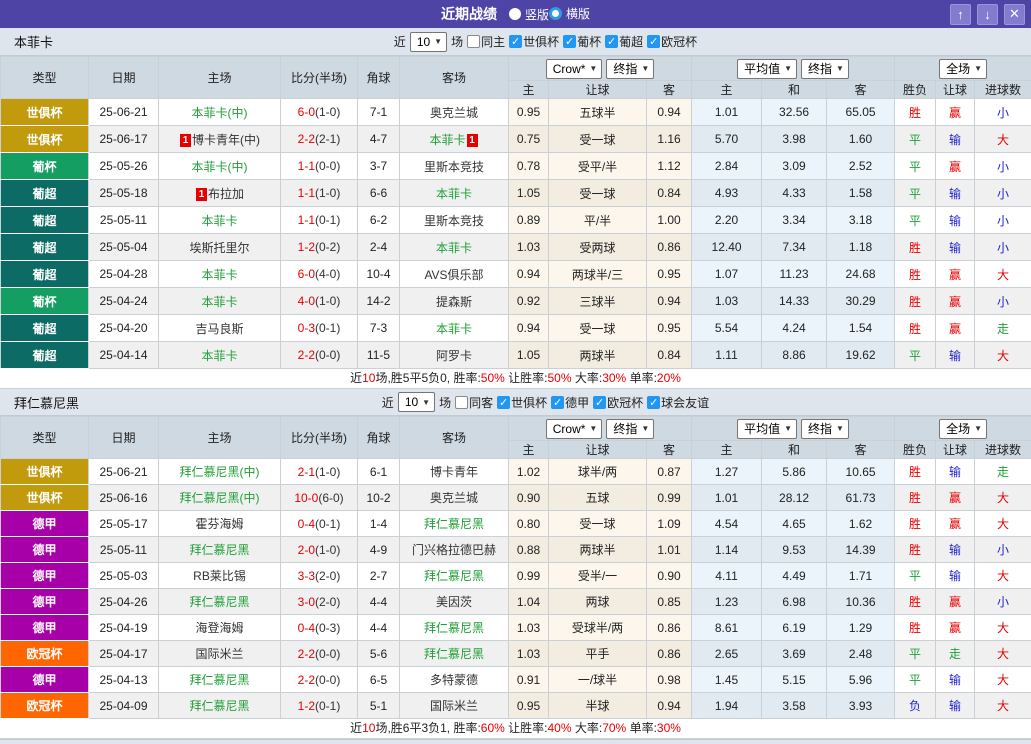 This screenshot has height=744, width=1031. Describe the element at coordinates (220, 498) in the screenshot. I see `team-label: 拜仁慕尼黑(中)` at that location.